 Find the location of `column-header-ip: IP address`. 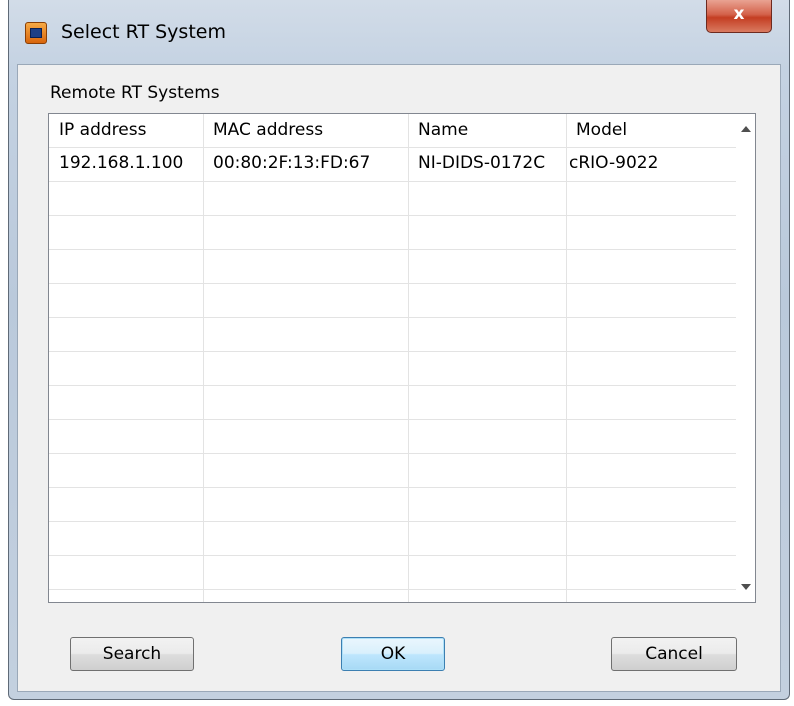

column-header-ip: IP address is located at coordinates (126, 130).